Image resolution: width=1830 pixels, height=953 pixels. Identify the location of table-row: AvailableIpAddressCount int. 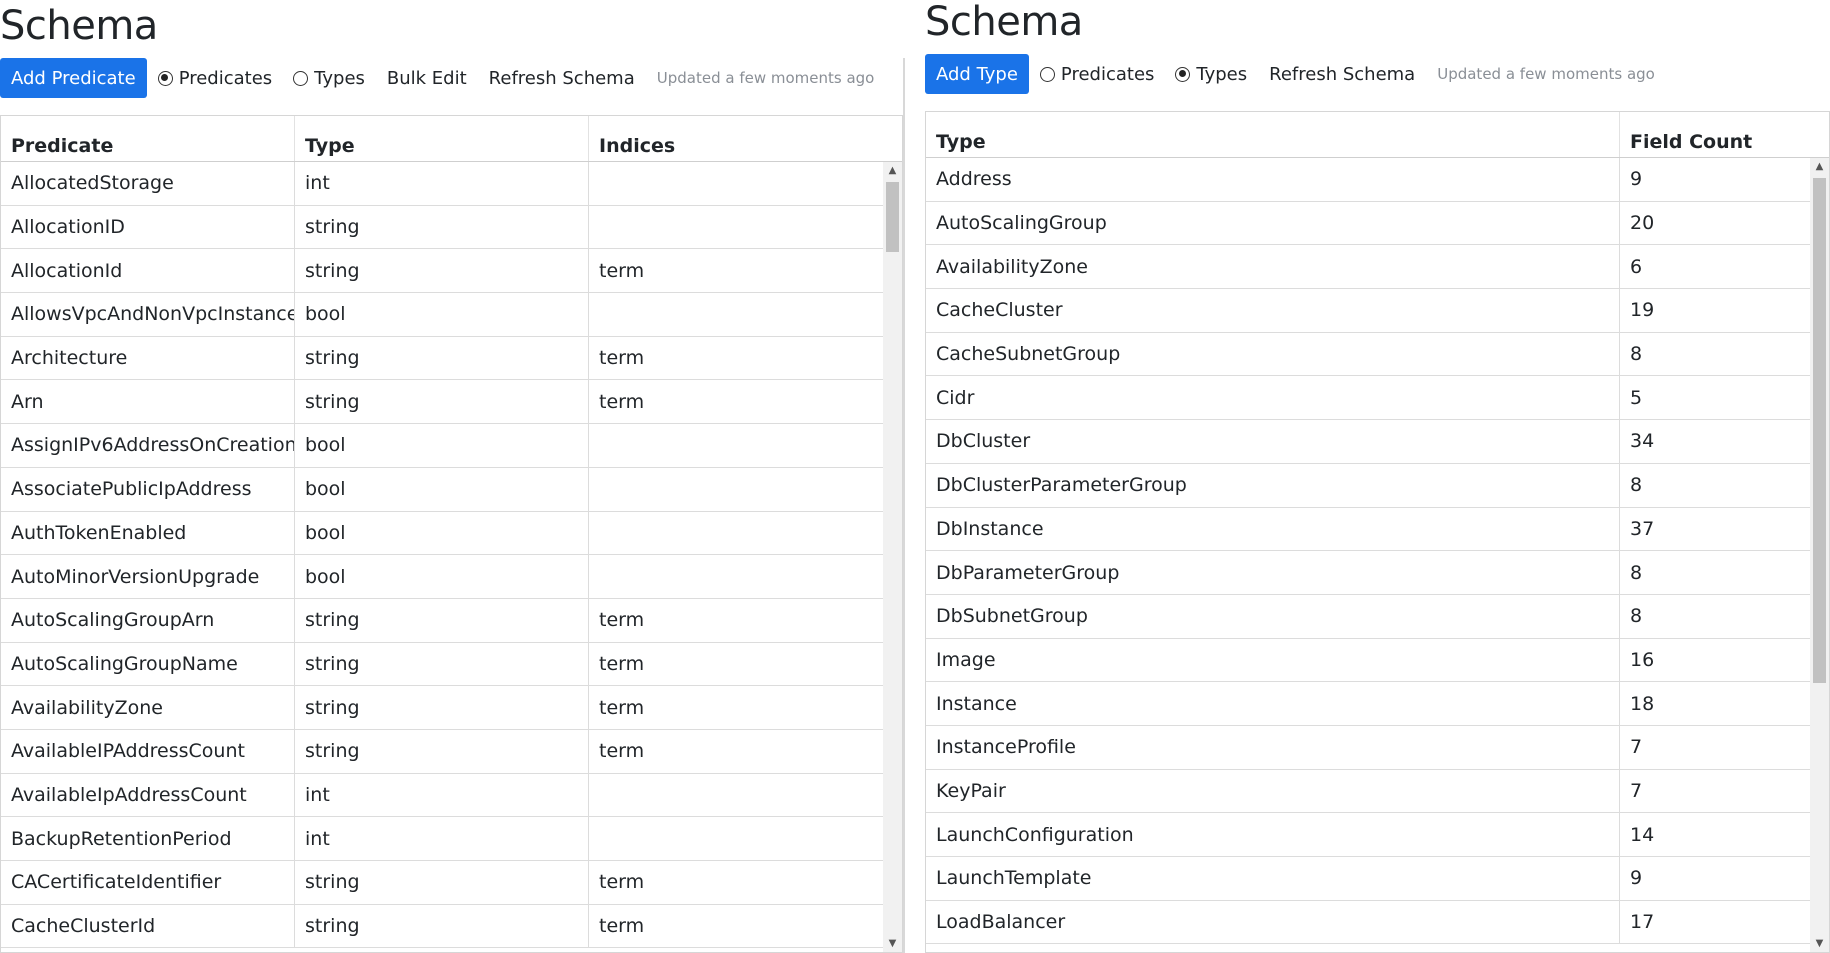
(451, 795).